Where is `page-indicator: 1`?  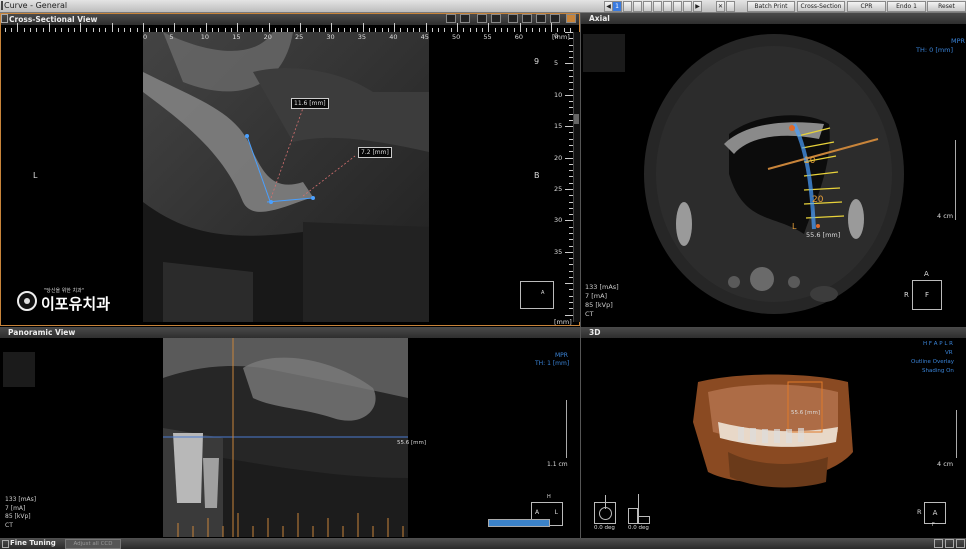
page-indicator: 1 is located at coordinates (617, 6).